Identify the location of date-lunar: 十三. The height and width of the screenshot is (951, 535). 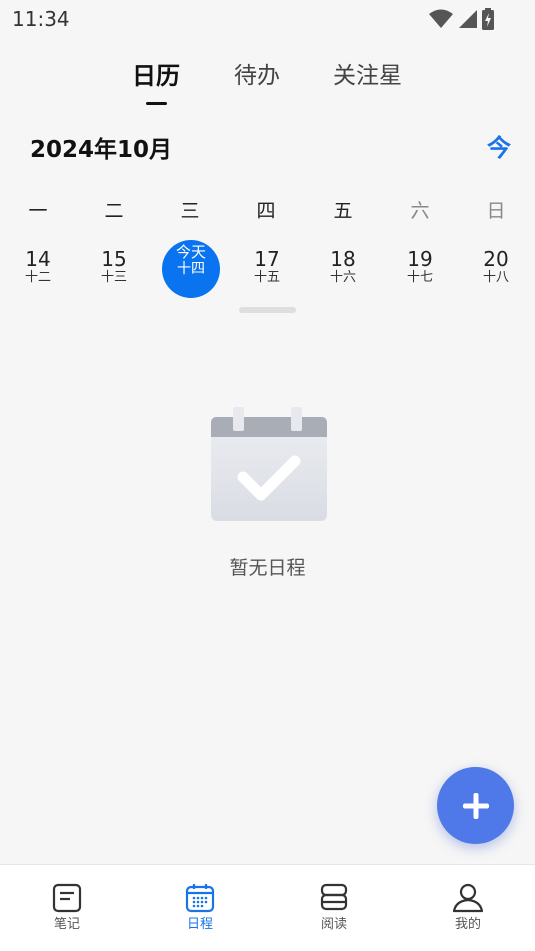
(113, 277).